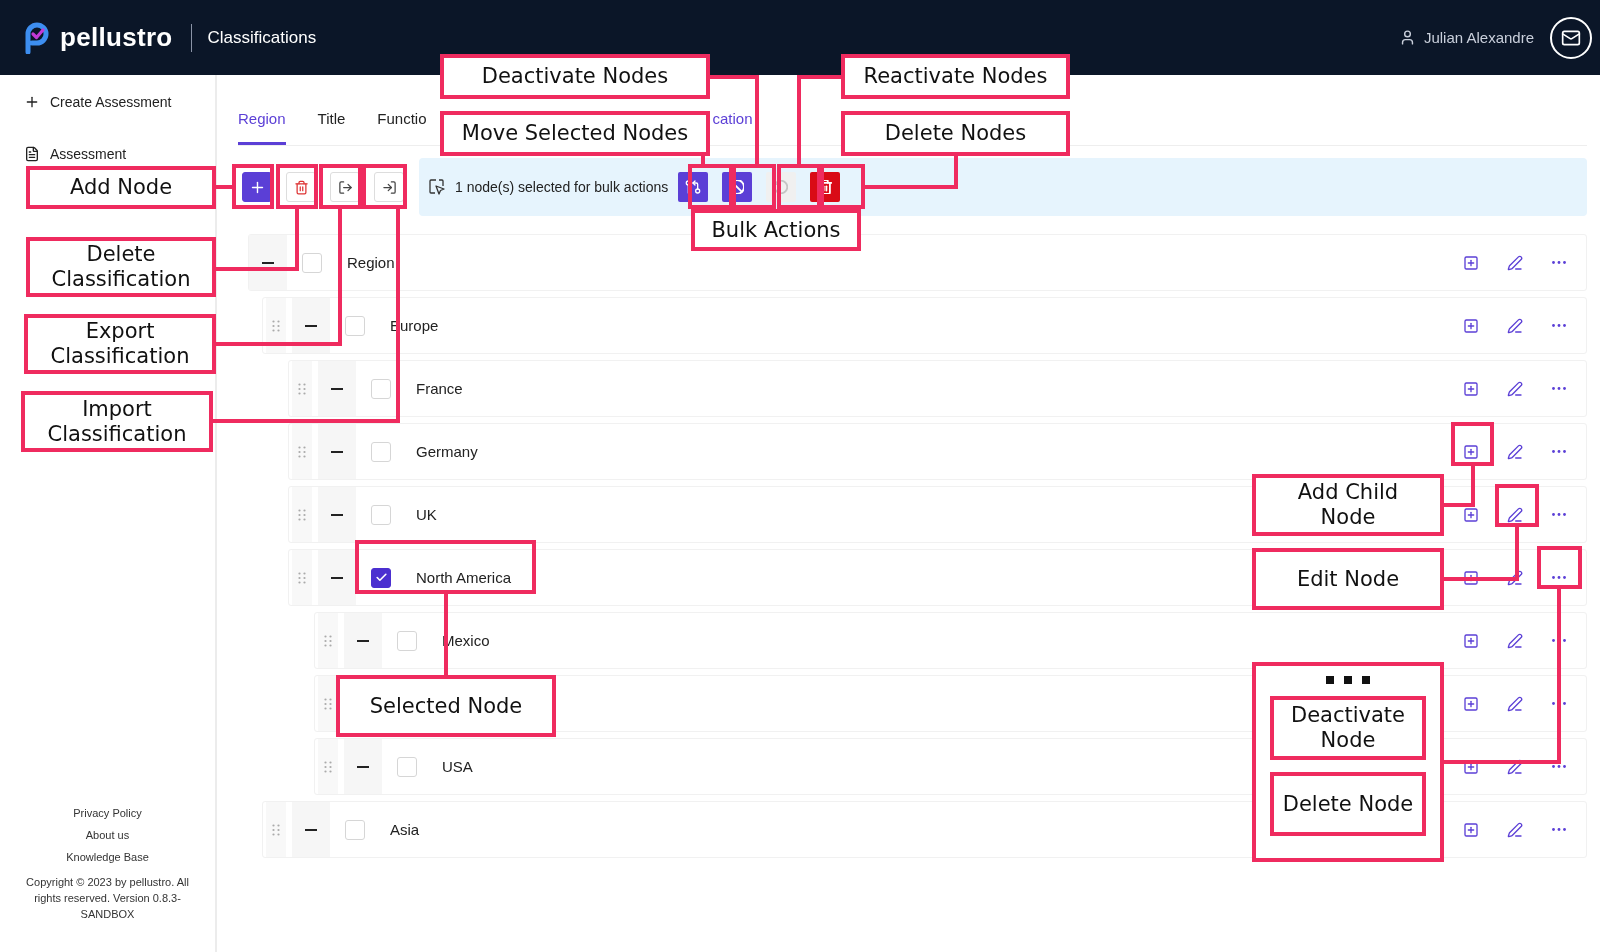 The image size is (1600, 952). I want to click on node-label: Asia, so click(405, 829).